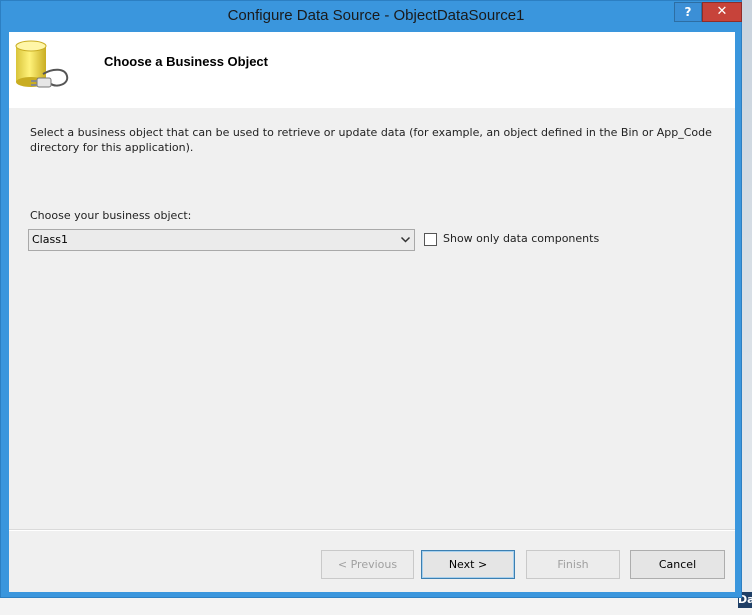 The image size is (752, 615). What do you see at coordinates (468, 564) in the screenshot?
I see `next-button: Next >` at bounding box center [468, 564].